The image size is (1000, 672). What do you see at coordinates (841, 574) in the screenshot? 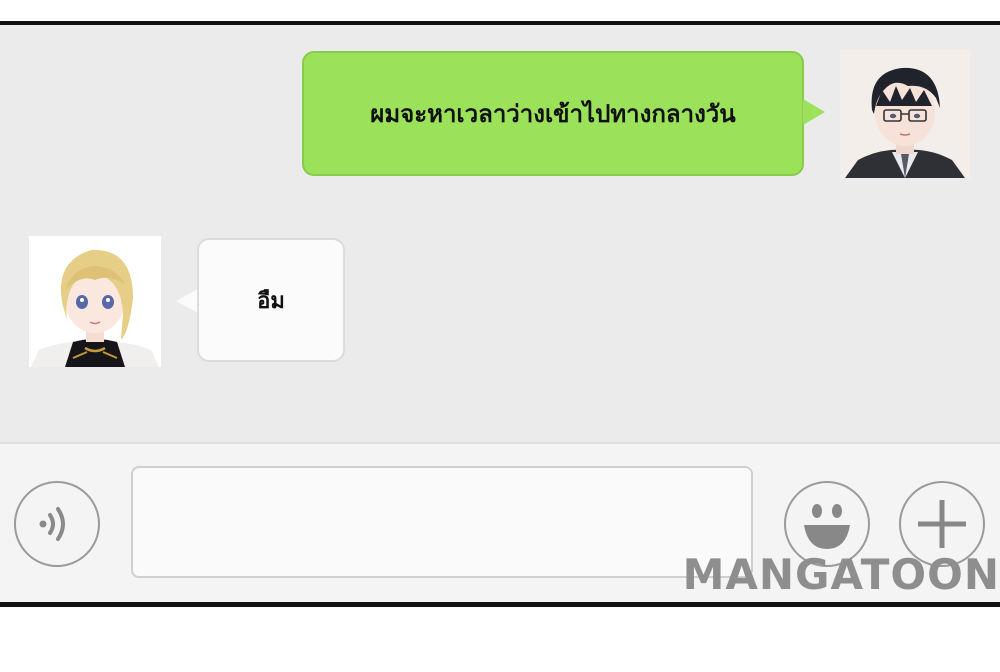
I see `watermark-logo: MANGATOON` at bounding box center [841, 574].